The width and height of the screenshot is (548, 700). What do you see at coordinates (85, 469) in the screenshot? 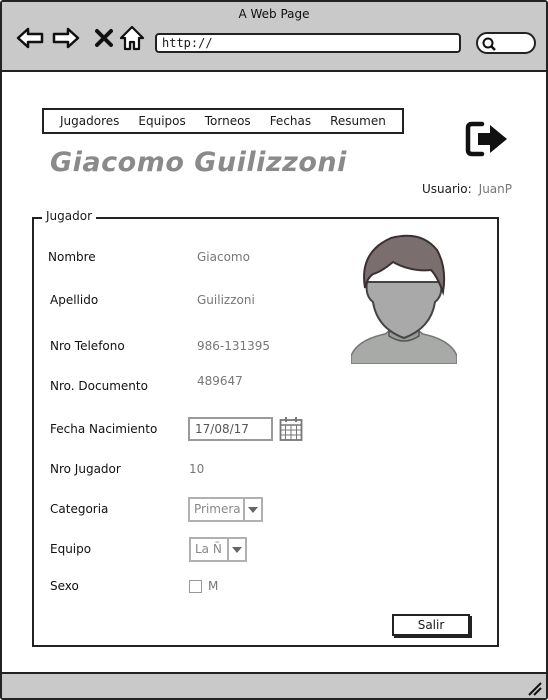
I see `nro-jugador-label: Nro Jugador` at bounding box center [85, 469].